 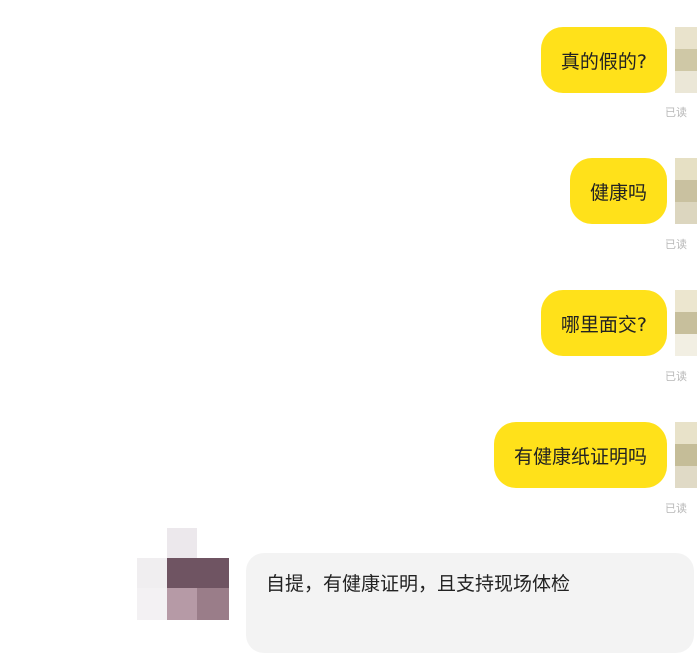 I want to click on message-bubble: 哪里面交?, so click(x=603, y=323).